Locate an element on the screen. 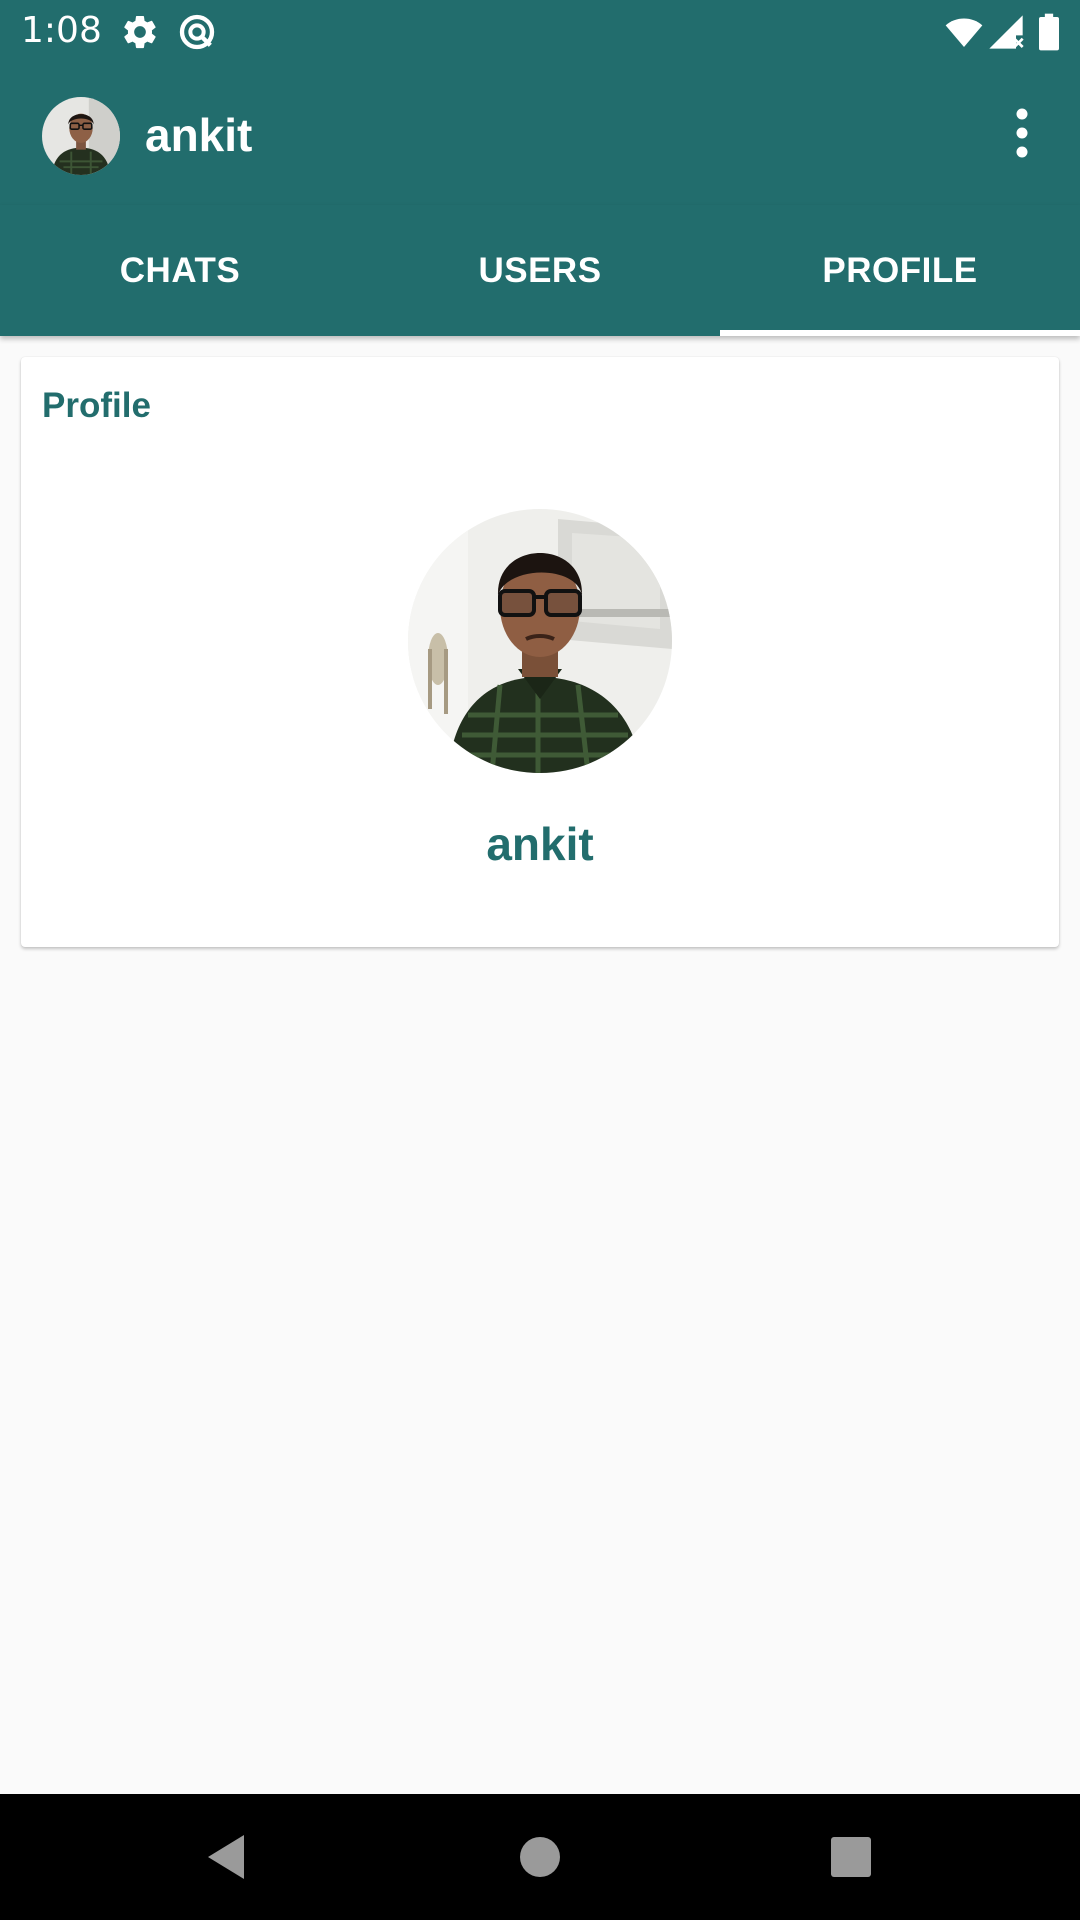 The height and width of the screenshot is (1920, 1080). app-bar: ankit is located at coordinates (540, 134).